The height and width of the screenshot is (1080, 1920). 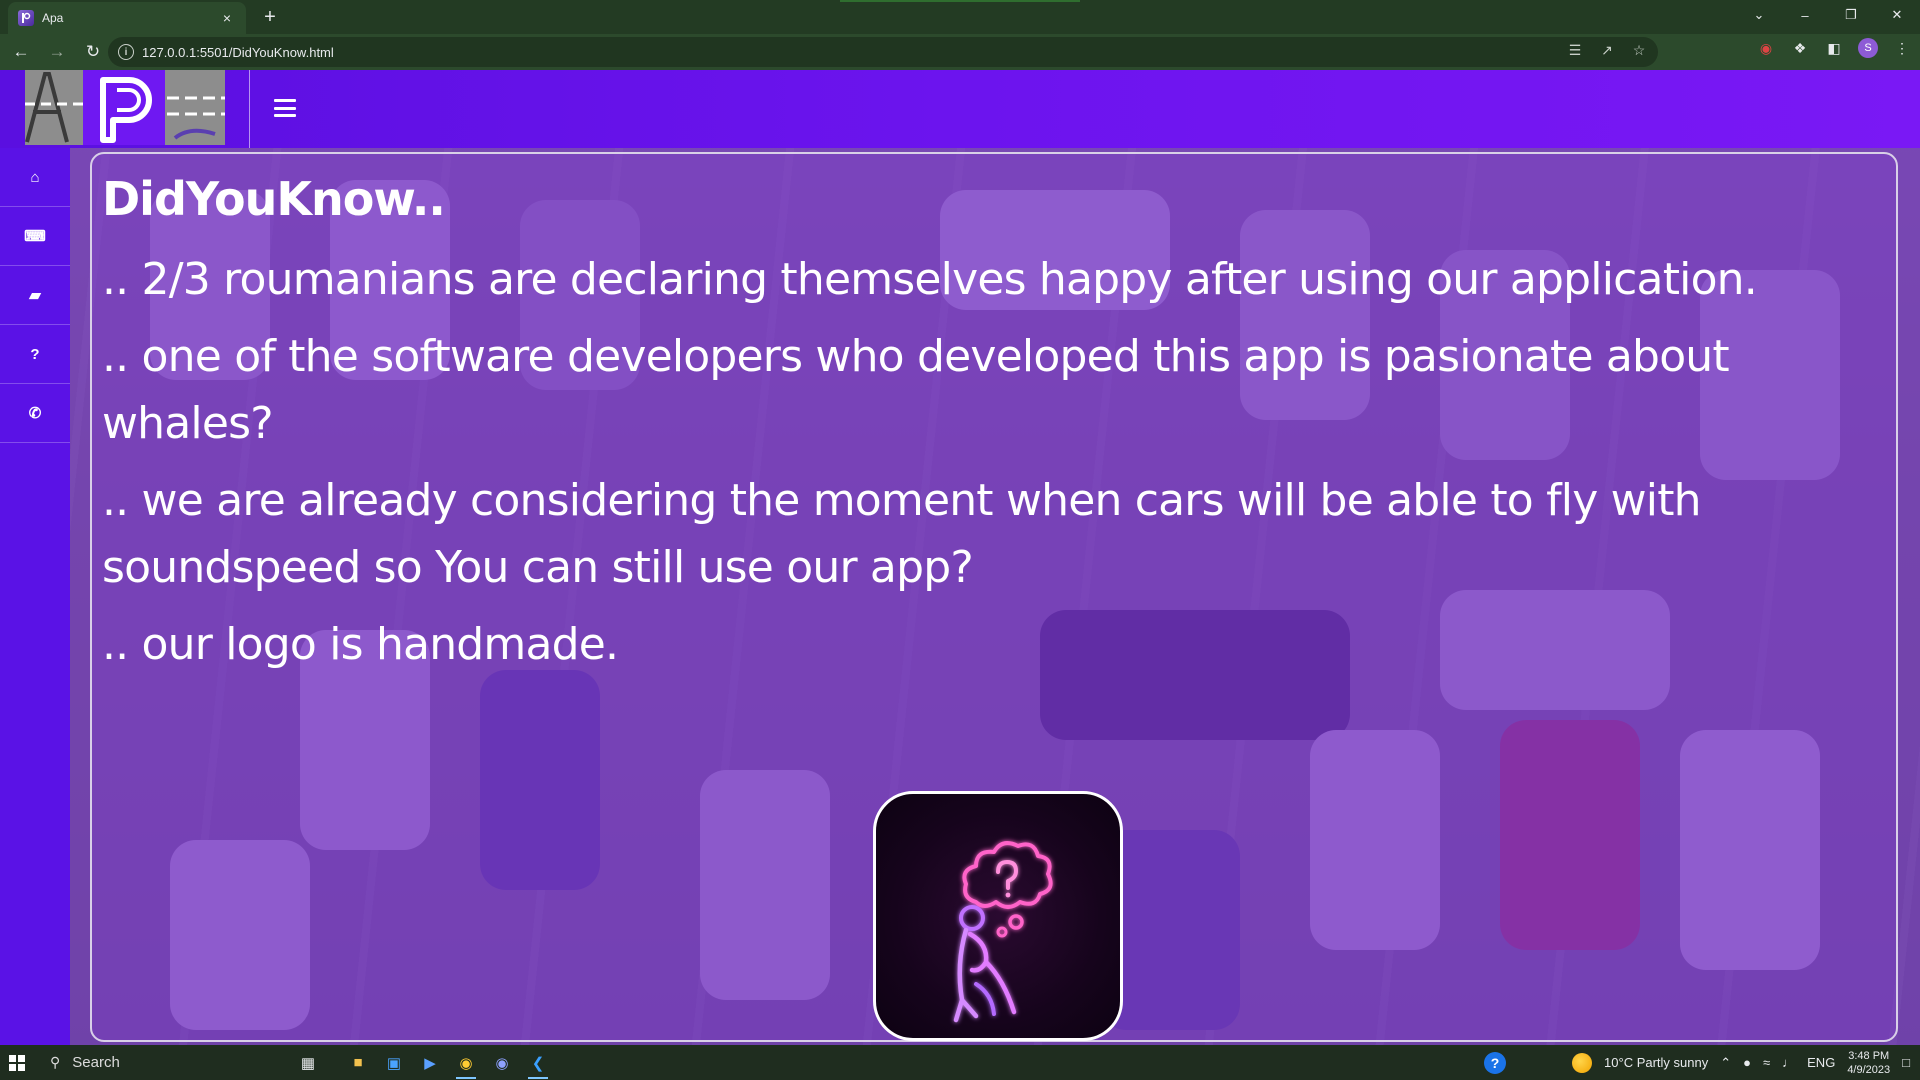 I want to click on thinking-person-image, so click(x=998, y=916).